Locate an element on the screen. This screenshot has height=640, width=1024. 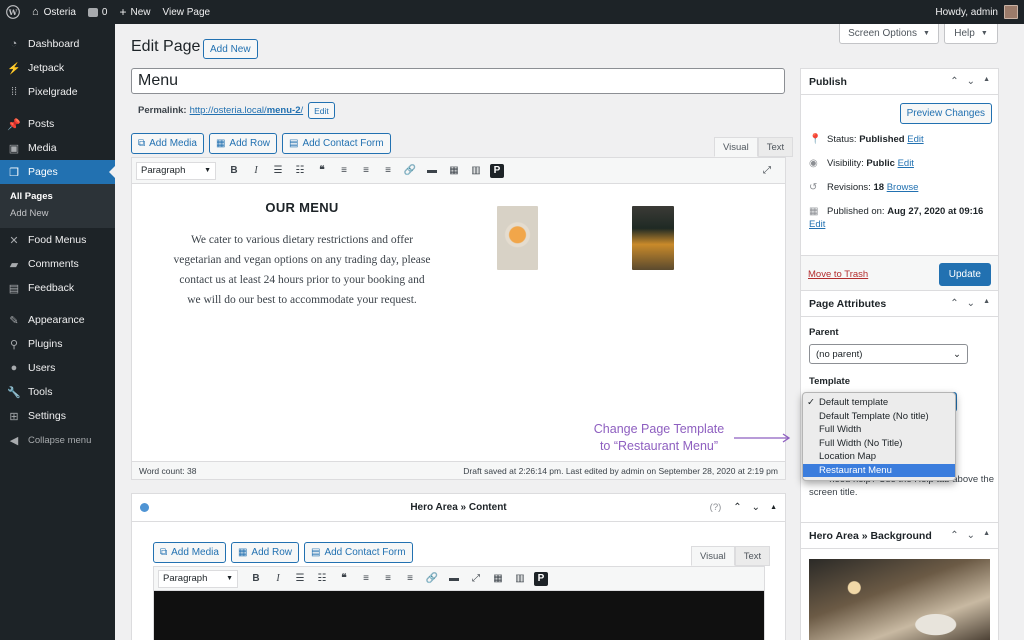
new-content-link: + New is located at coordinates (134, 12).